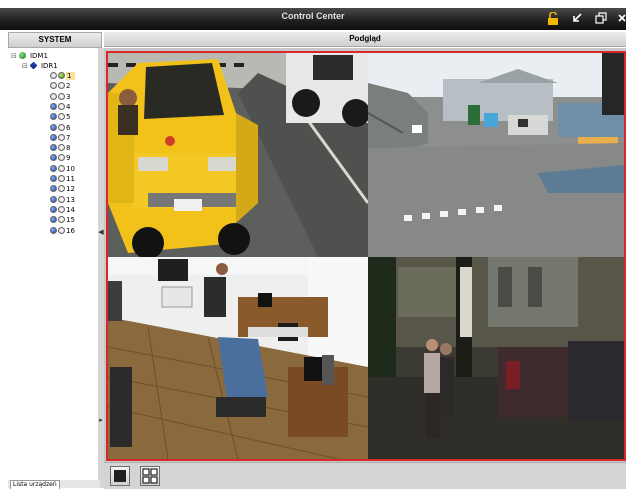 This screenshot has width=626, height=489. I want to click on channel-label: 4, so click(68, 106).